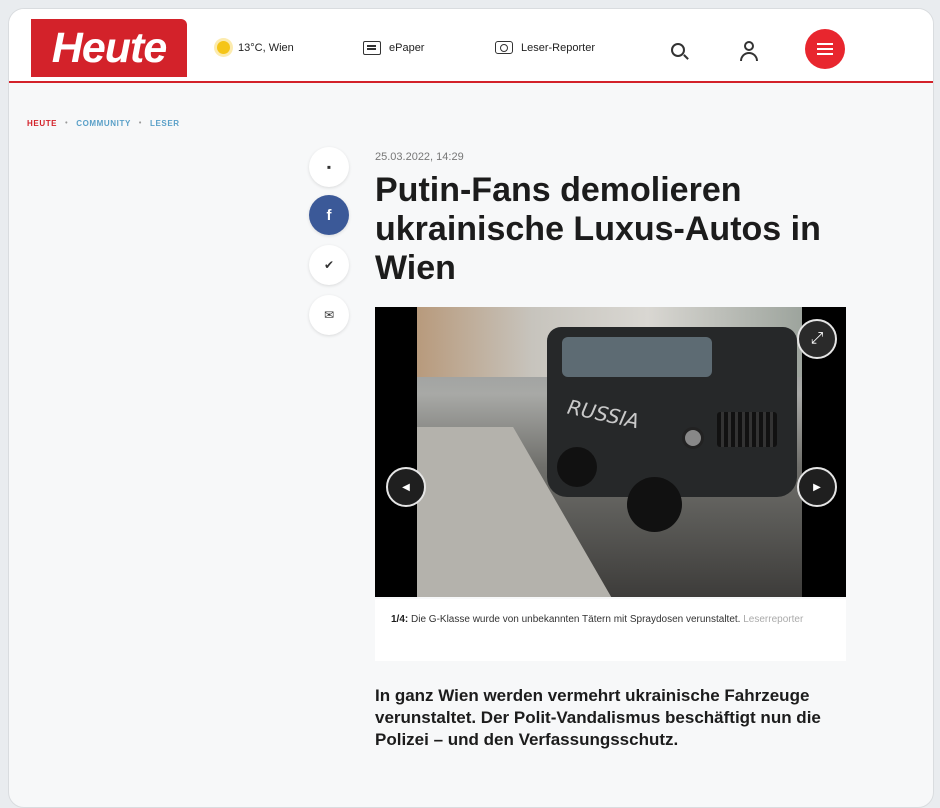 This screenshot has width=940, height=808. I want to click on facebook-icon: f, so click(329, 215).